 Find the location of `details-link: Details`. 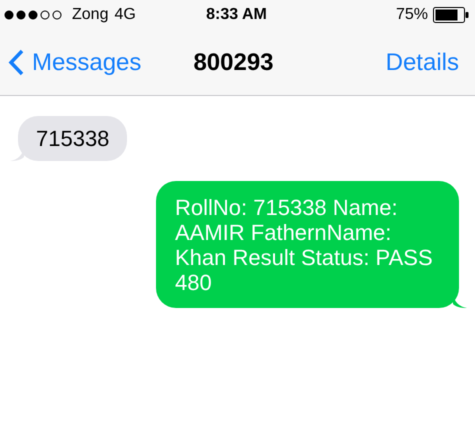

details-link: Details is located at coordinates (383, 62).